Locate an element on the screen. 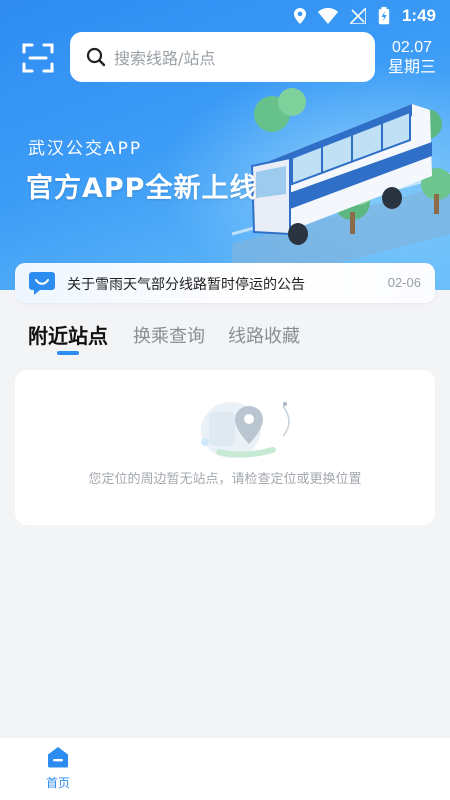  scan-button is located at coordinates (38, 58).